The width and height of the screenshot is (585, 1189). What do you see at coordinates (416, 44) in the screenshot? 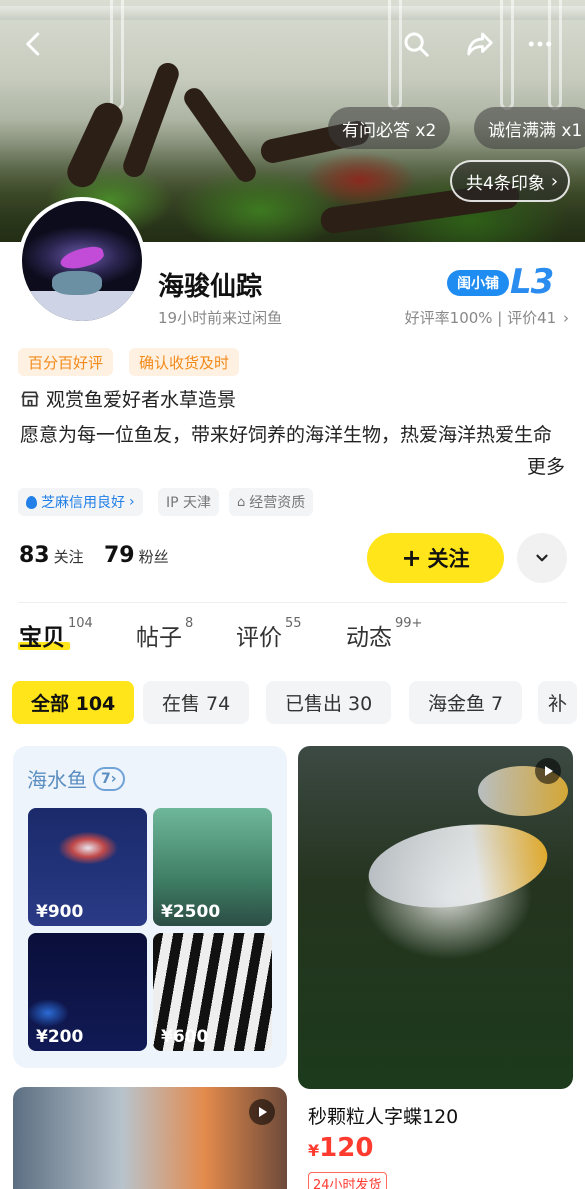
I see `search-icon` at bounding box center [416, 44].